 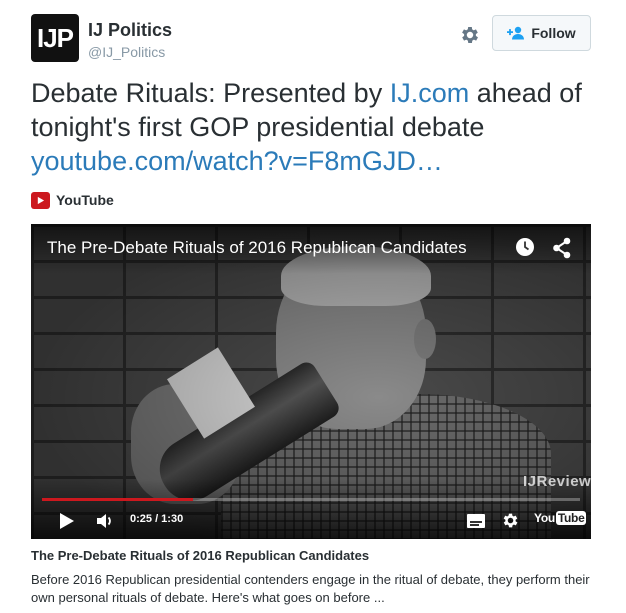 I want to click on youtube-logo-you: You, so click(x=544, y=518).